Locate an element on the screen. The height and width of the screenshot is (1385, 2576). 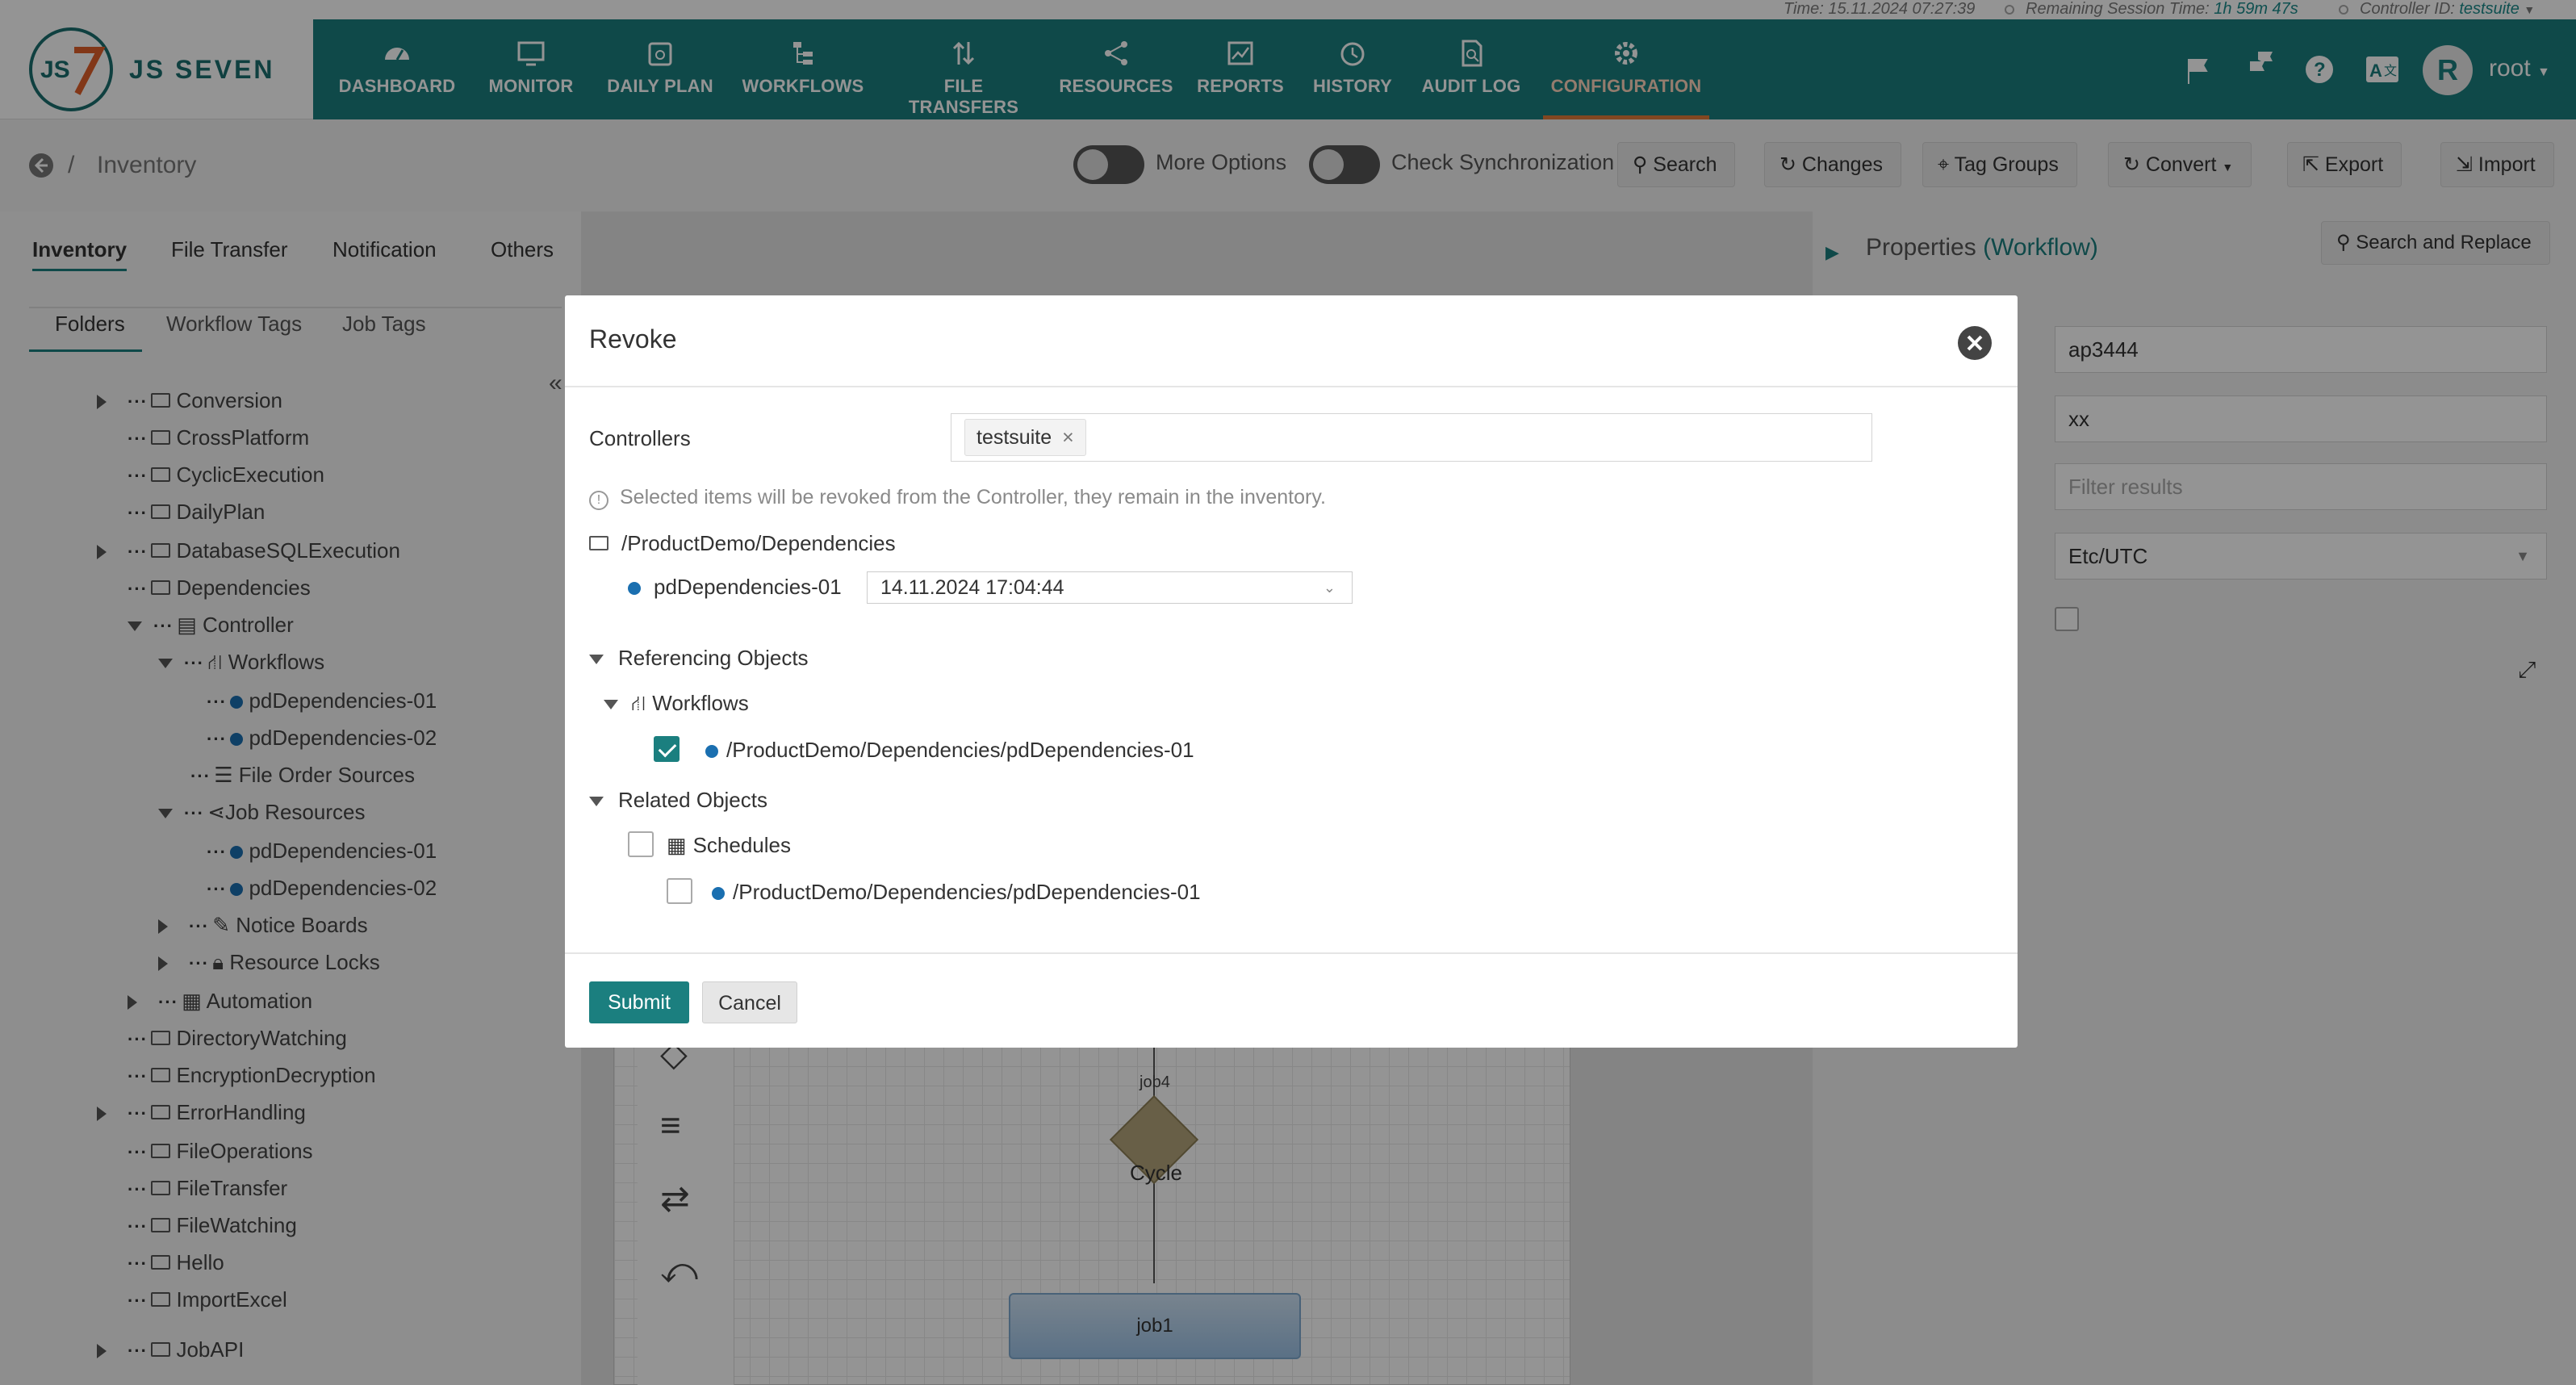
submit-button: Submit is located at coordinates (639, 1002).